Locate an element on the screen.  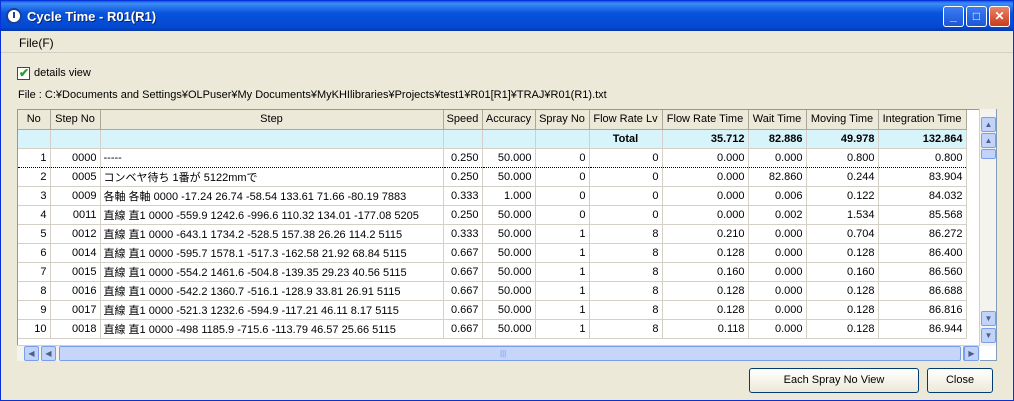
scroll-left-button: ◀ is located at coordinates (48, 353).